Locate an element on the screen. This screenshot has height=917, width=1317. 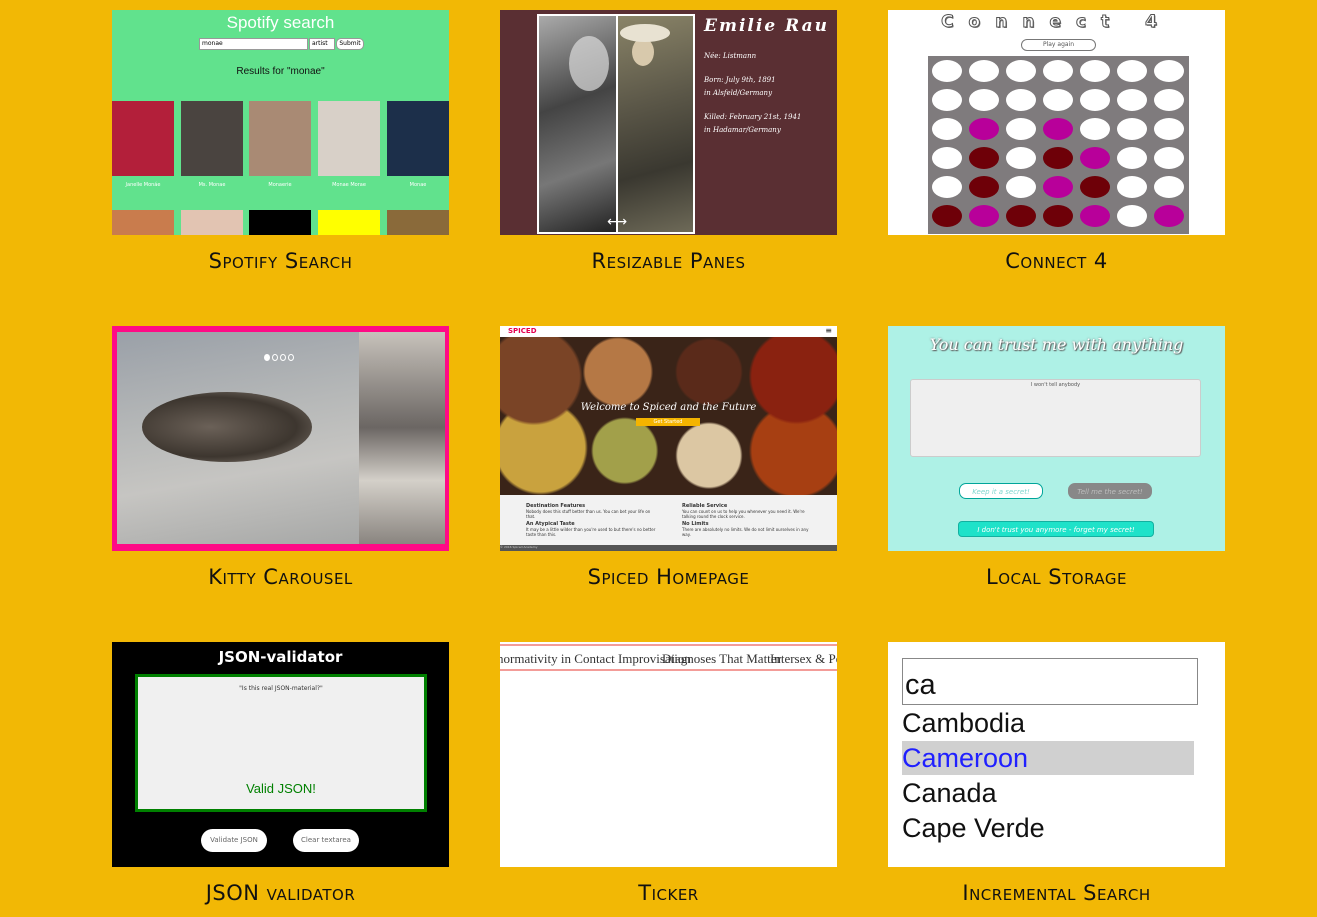
hamburger-menu-icon: ≡ is located at coordinates (828, 330).